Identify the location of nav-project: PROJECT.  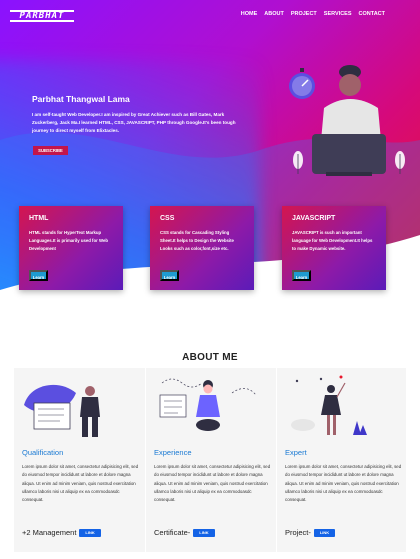
(304, 14).